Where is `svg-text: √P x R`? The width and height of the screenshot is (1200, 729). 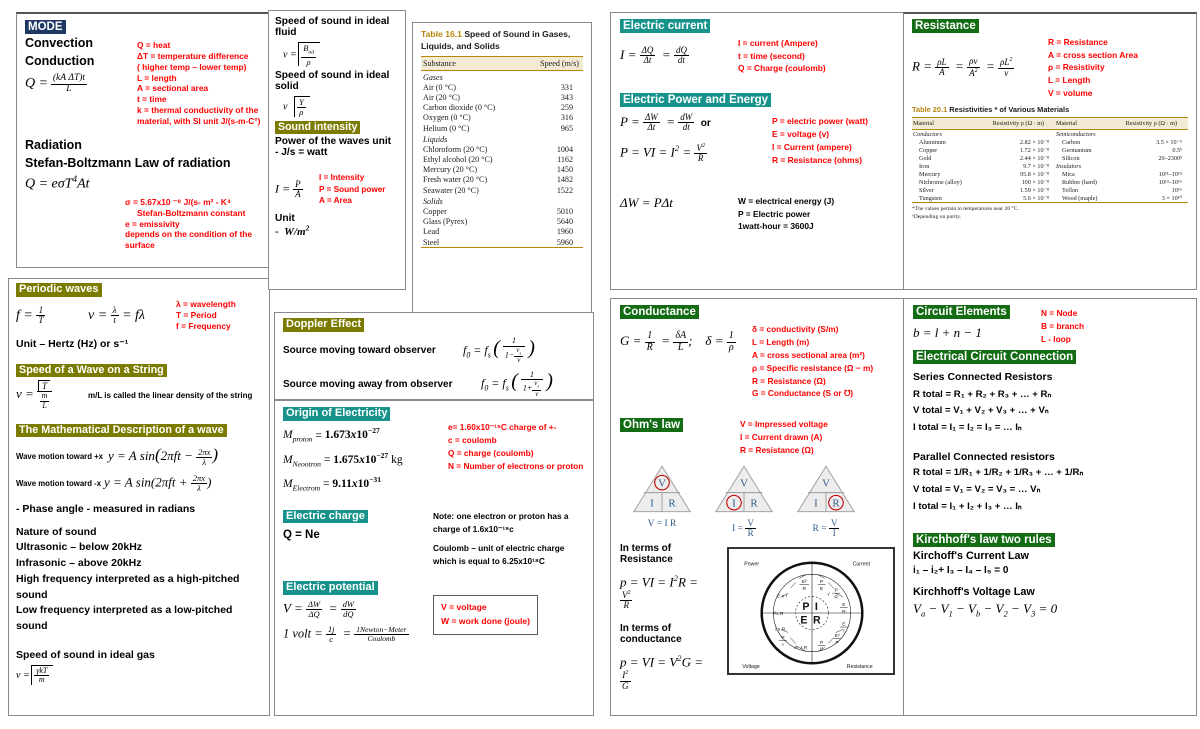
svg-text: √P x R is located at coordinates (801, 646).